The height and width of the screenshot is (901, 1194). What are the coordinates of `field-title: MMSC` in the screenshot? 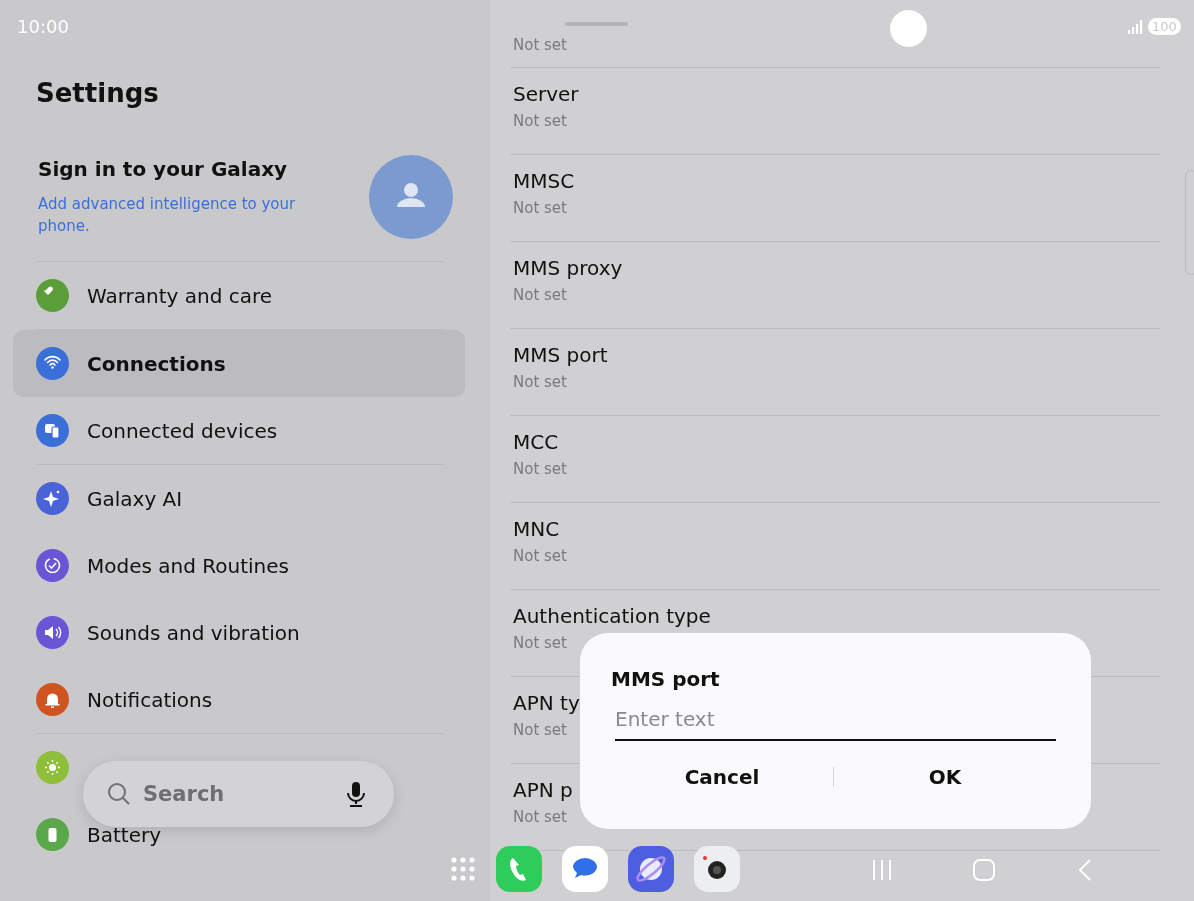 It's located at (544, 181).